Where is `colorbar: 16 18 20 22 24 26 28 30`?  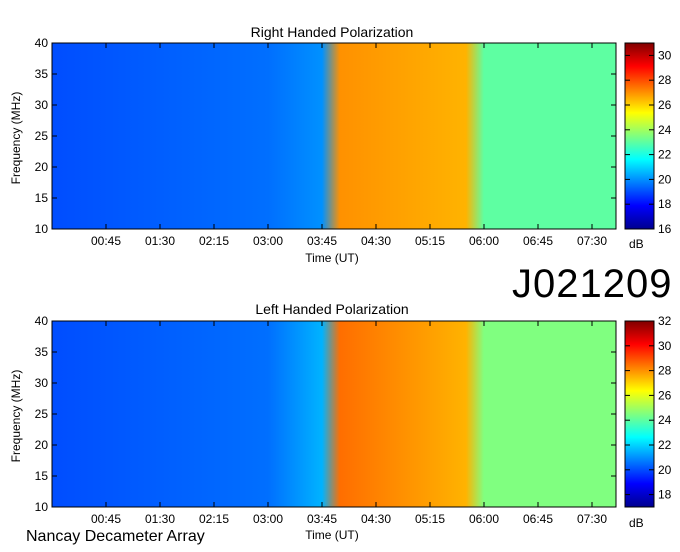
colorbar: 16 18 20 22 24 26 28 30 is located at coordinates (648, 139).